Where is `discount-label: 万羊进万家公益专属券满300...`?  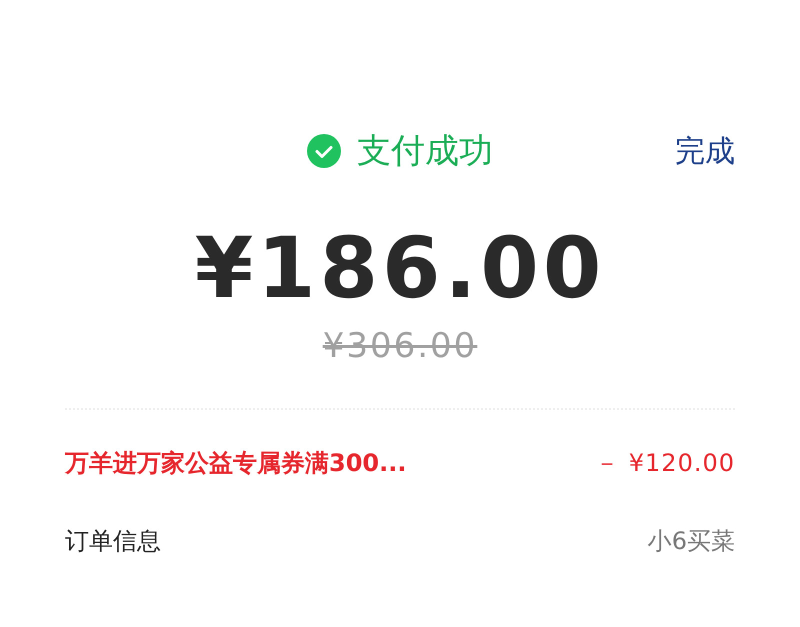 discount-label: 万羊进万家公益专属券满300... is located at coordinates (235, 463).